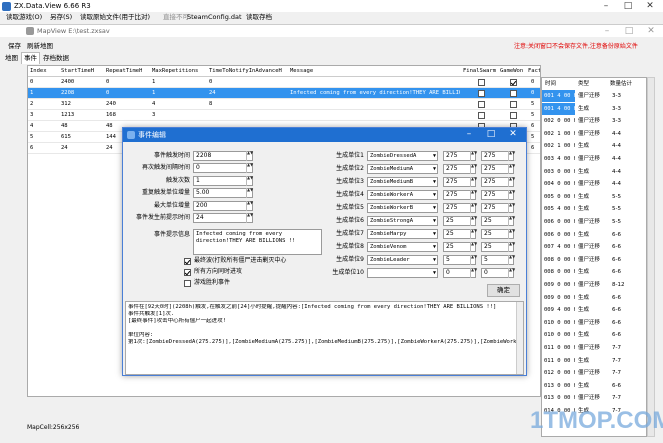 The image size is (663, 443). What do you see at coordinates (616, 146) in the screenshot?
I see `schedule-count: 4-4` at bounding box center [616, 146].